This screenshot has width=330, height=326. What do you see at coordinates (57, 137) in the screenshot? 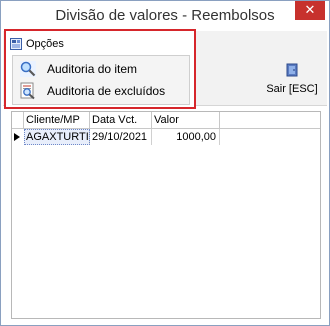
I see `cell-cliente: AGAXTURTI` at bounding box center [57, 137].